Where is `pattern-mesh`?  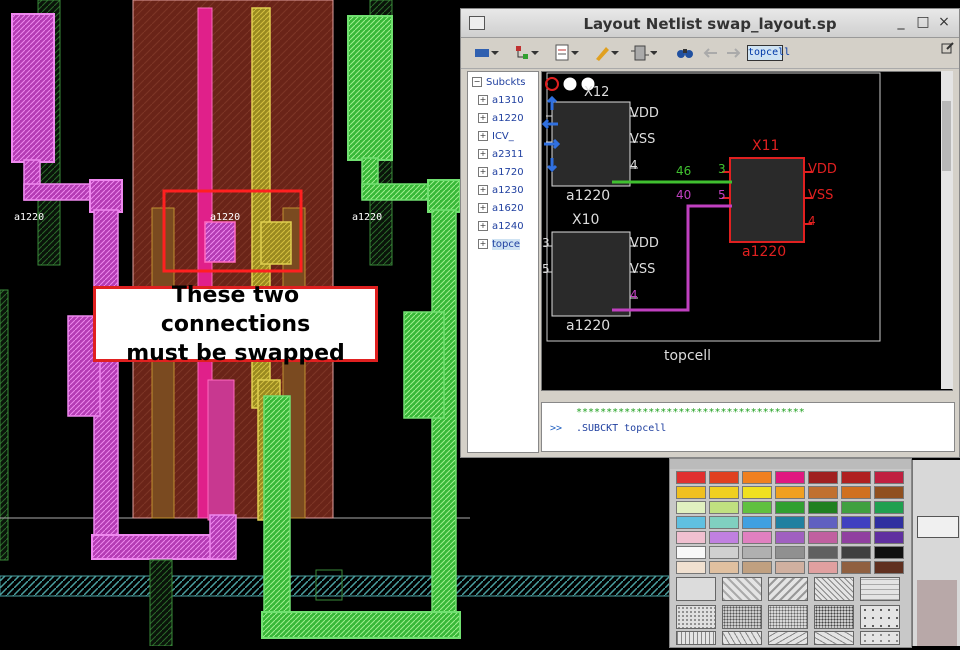
pattern-mesh is located at coordinates (788, 617).